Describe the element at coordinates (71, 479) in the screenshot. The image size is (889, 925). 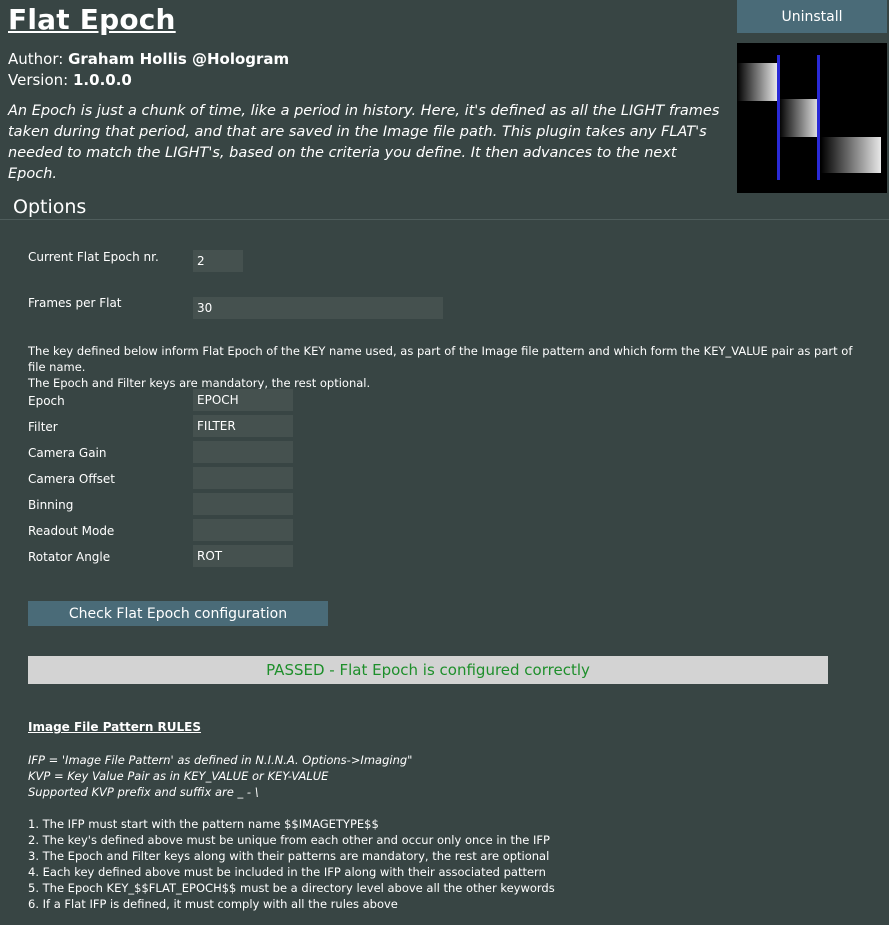
I see `key-label-camera-offset: Camera Offset` at that location.